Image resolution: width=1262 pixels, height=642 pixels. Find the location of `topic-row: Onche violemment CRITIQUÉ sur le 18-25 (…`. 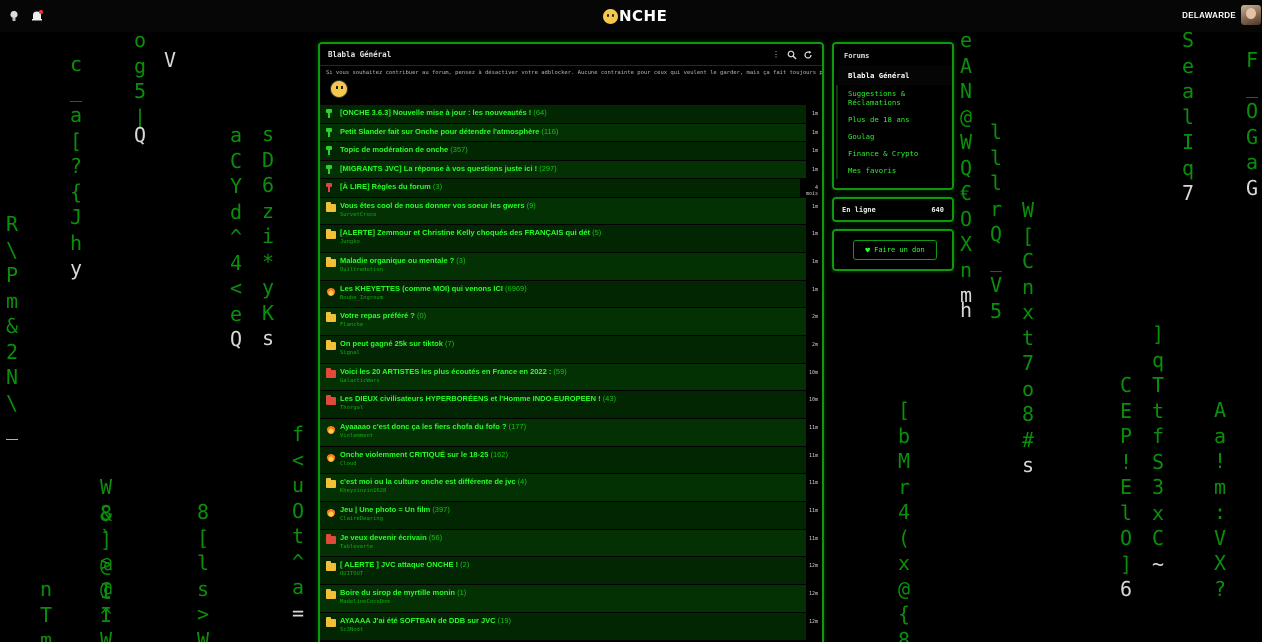

topic-row: Onche violemment CRITIQUÉ sur le 18-25 (… is located at coordinates (571, 460).